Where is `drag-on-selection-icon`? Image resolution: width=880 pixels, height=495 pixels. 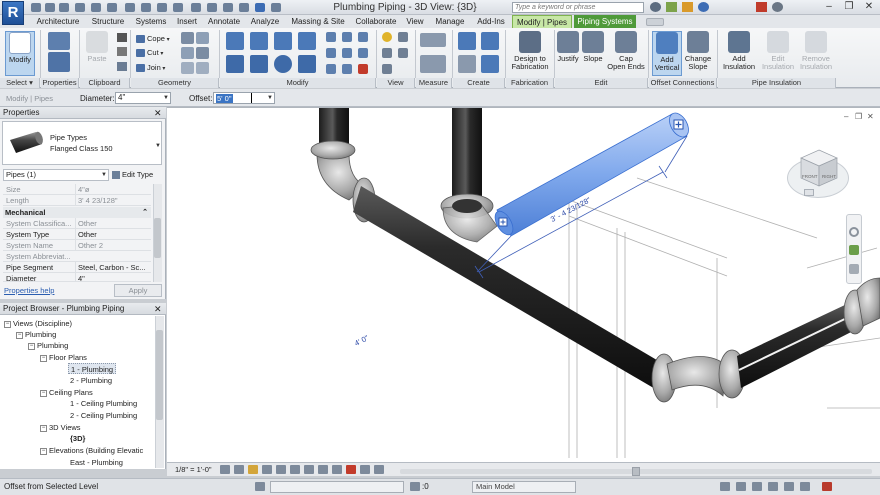 drag-on-selection-icon is located at coordinates (805, 486).